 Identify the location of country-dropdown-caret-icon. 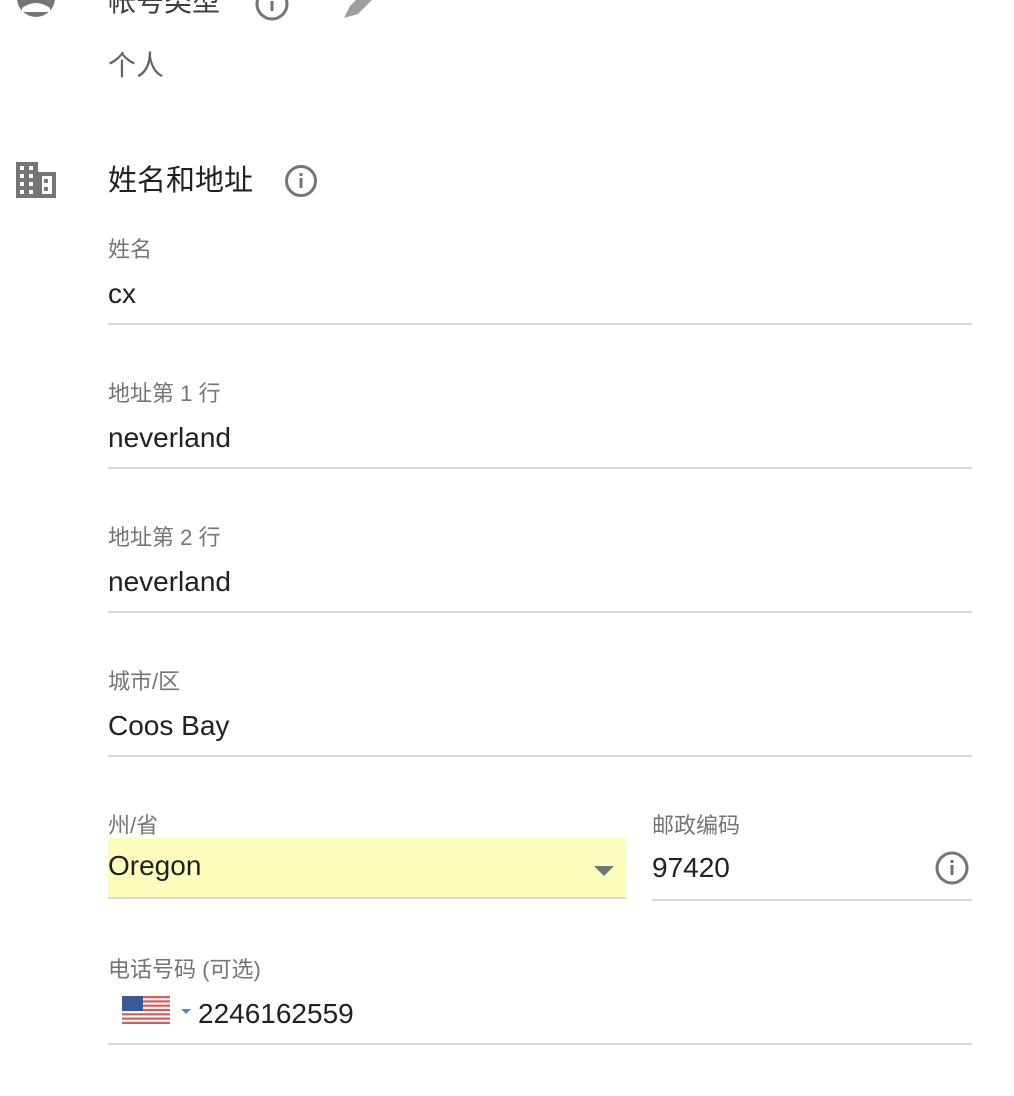
(186, 1011).